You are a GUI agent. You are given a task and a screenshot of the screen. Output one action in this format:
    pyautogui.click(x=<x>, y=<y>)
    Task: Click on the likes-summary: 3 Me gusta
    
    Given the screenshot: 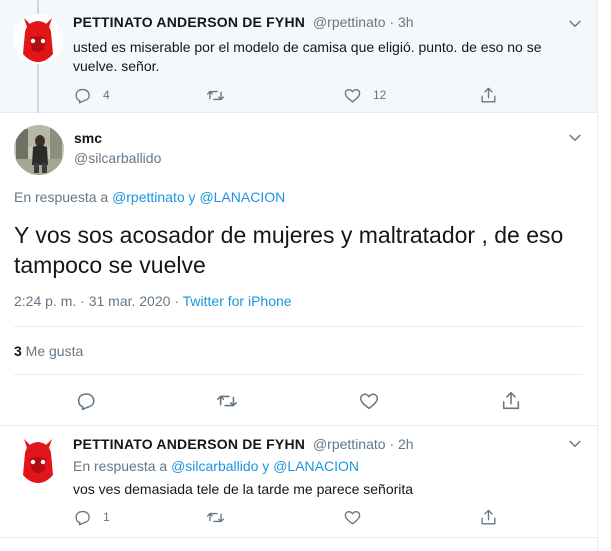 What is the action you would take?
    pyautogui.click(x=48, y=351)
    